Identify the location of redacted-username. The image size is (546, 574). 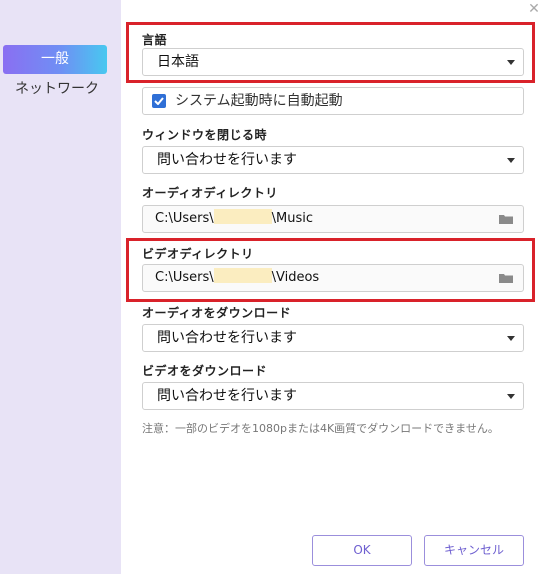
(242, 216).